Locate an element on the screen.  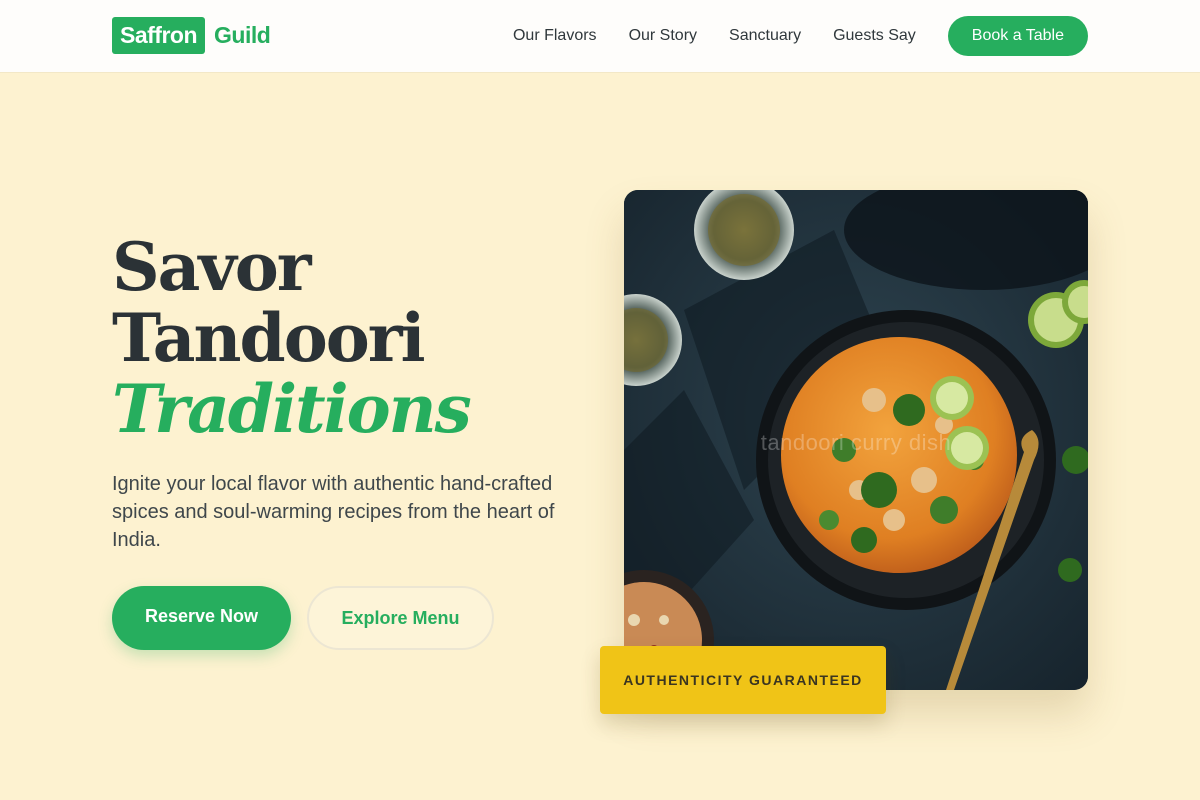
hero-title: Savor Tandoori Traditions is located at coordinates (292, 338).